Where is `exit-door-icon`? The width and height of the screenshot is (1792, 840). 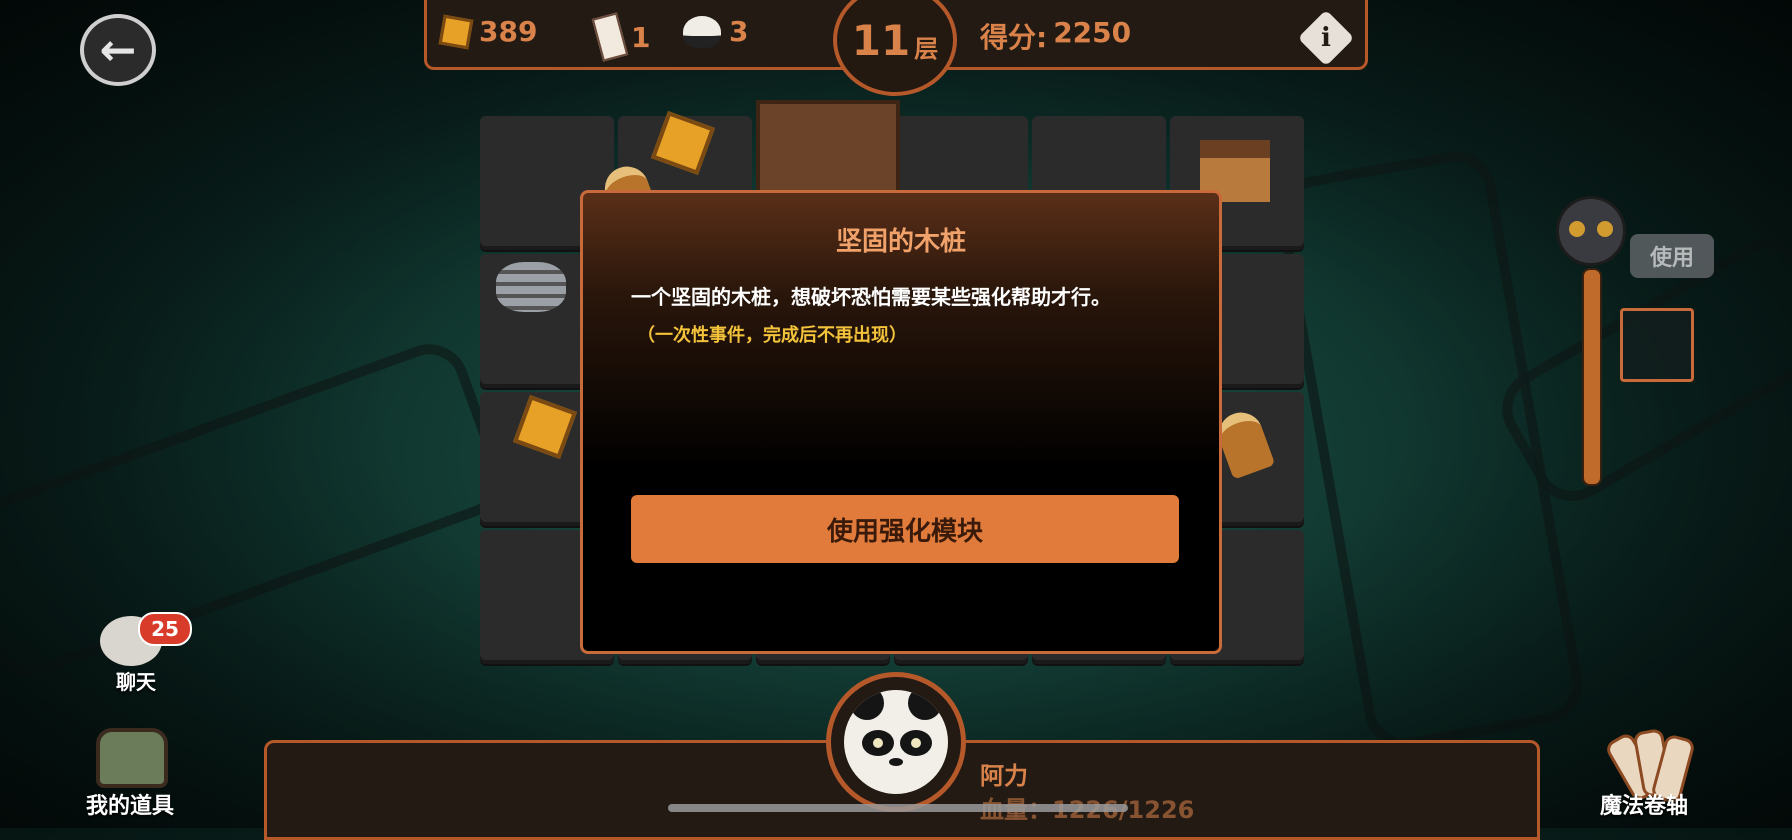 exit-door-icon is located at coordinates (828, 148).